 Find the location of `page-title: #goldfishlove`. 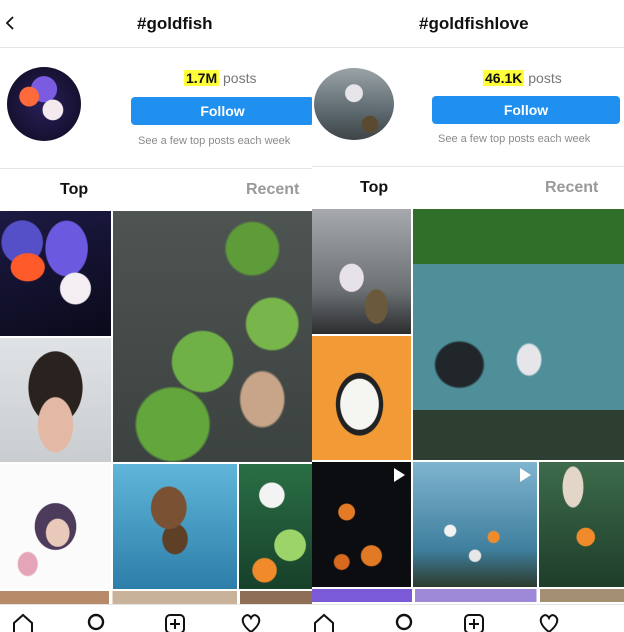

page-title: #goldfishlove is located at coordinates (474, 23).